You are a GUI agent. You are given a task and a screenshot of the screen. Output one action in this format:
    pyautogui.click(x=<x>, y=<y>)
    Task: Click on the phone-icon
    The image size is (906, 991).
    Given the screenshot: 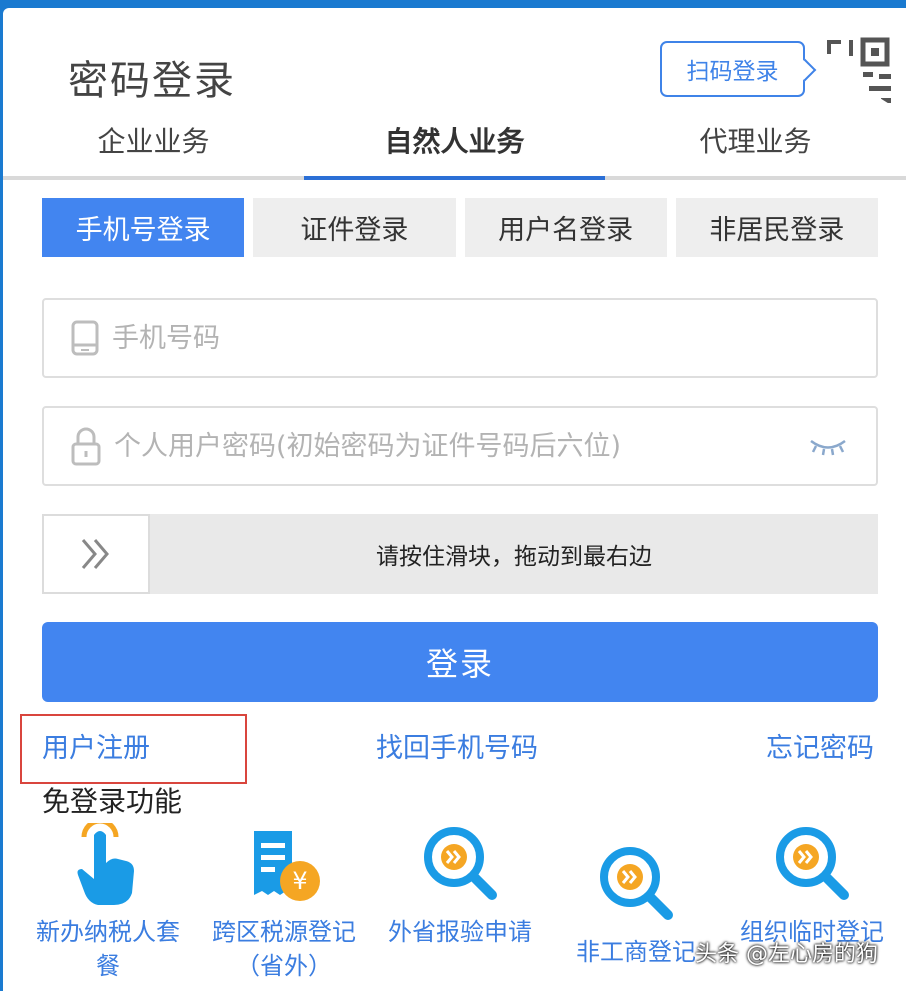 What is the action you would take?
    pyautogui.click(x=85, y=338)
    